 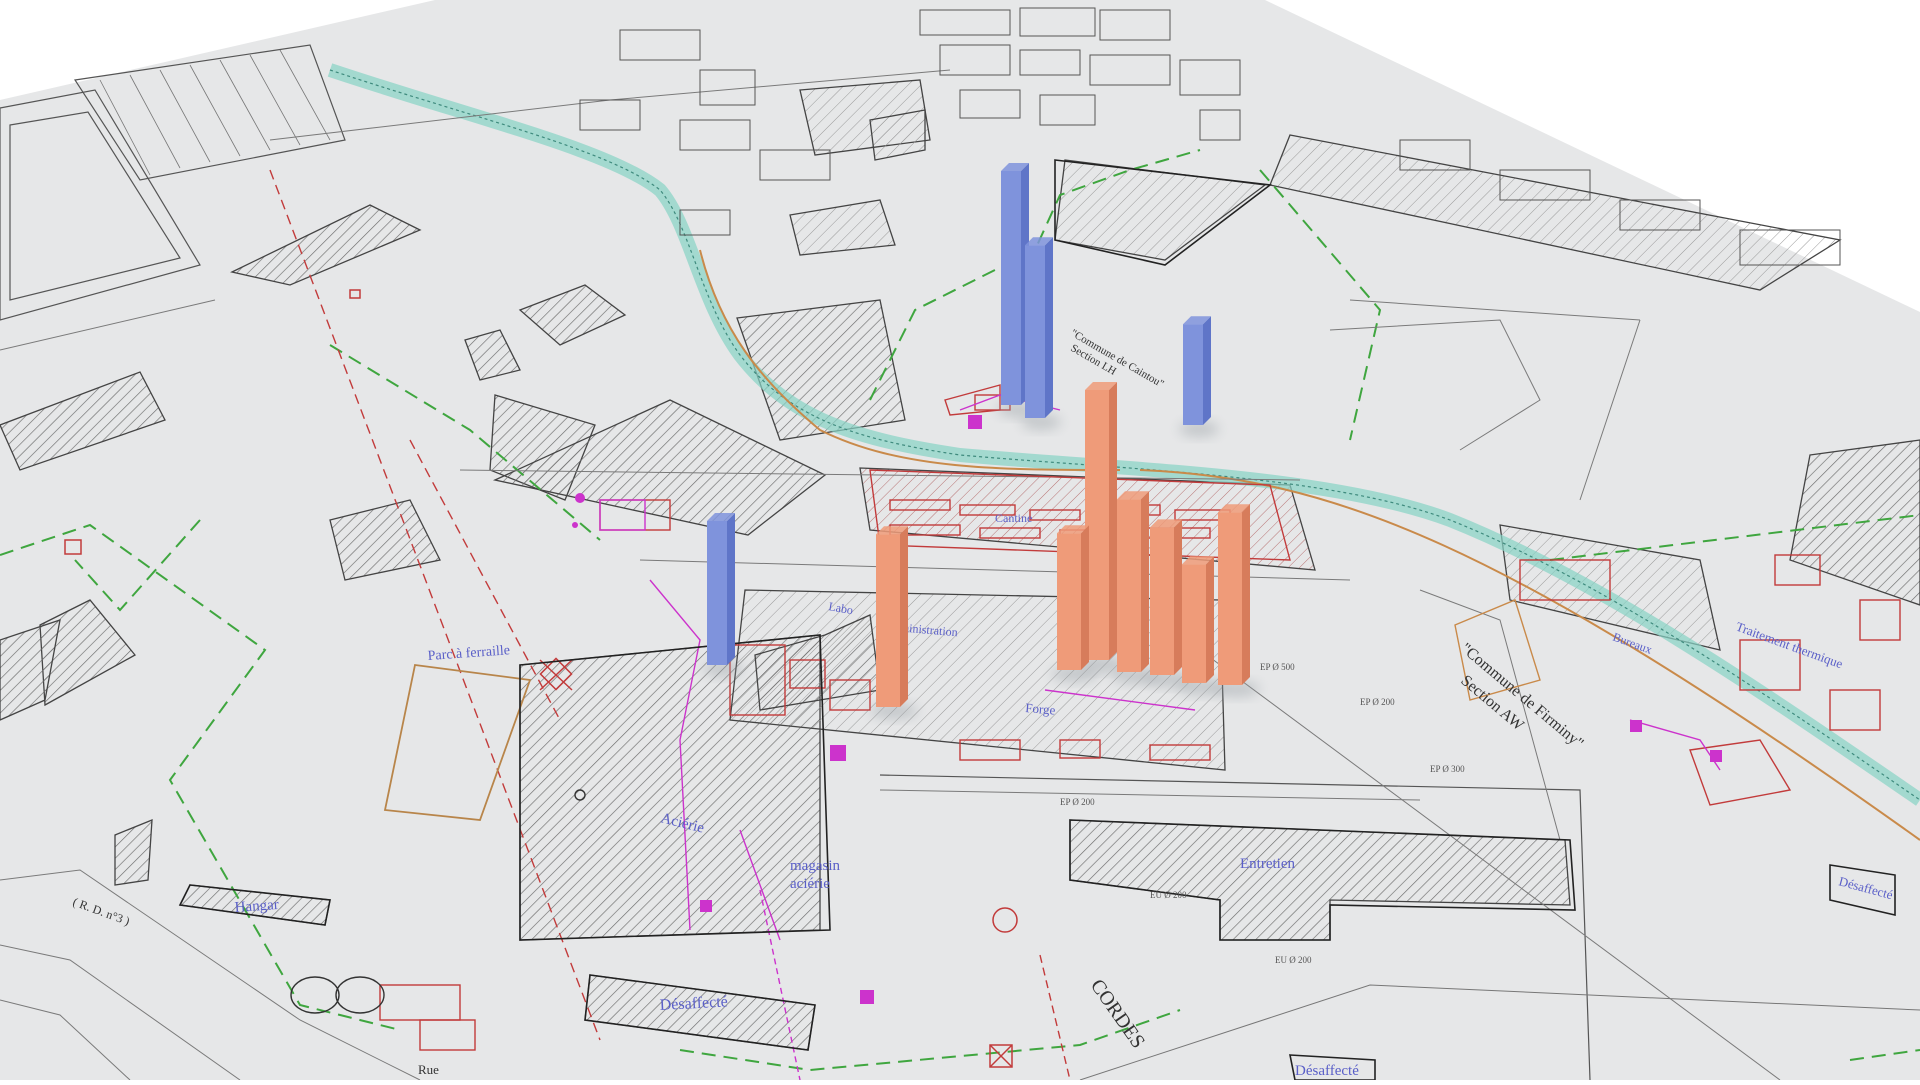 I want to click on label-acierie-2: aciérie, so click(x=810, y=884).